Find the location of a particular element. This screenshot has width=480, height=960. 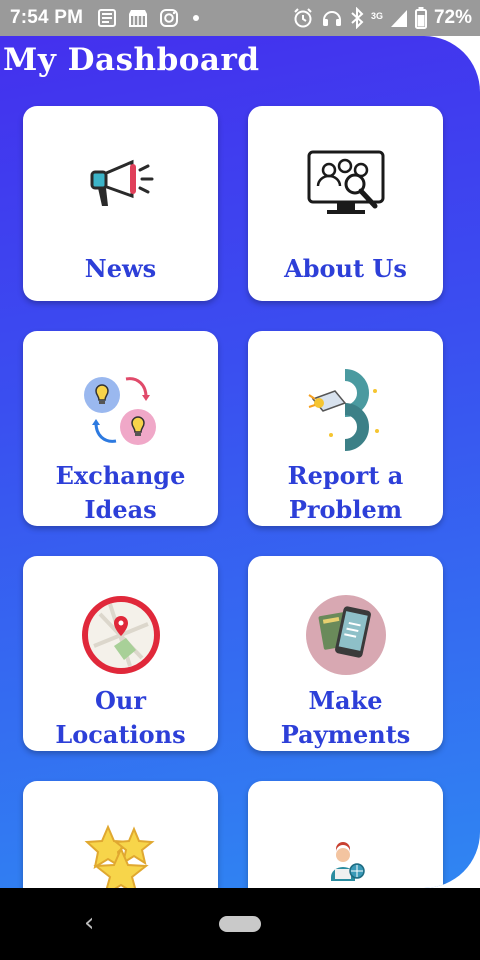

home-button is located at coordinates (240, 924).